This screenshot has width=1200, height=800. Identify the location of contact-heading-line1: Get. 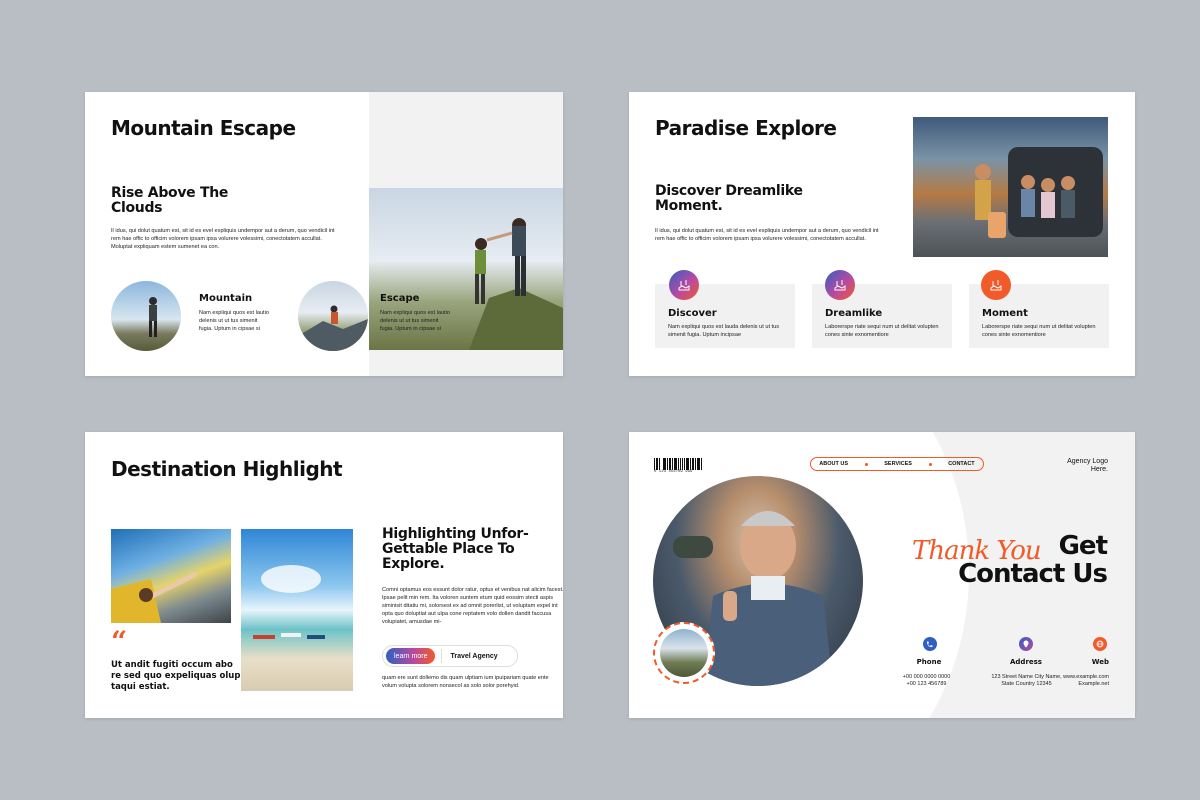
(1083, 546).